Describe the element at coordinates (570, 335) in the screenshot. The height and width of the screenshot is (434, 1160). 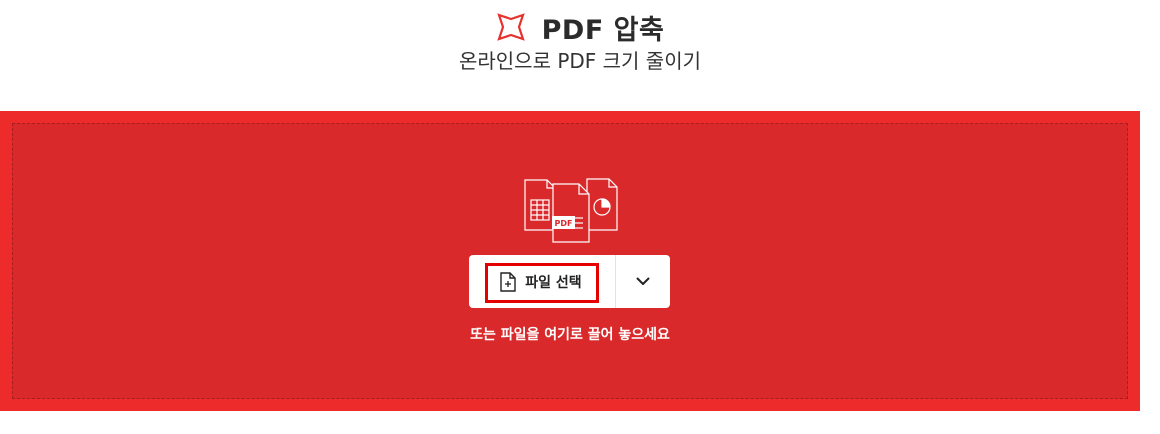
I see `drop-hint-text: 또는 파일을 여기로 끌어 놓으세요` at that location.